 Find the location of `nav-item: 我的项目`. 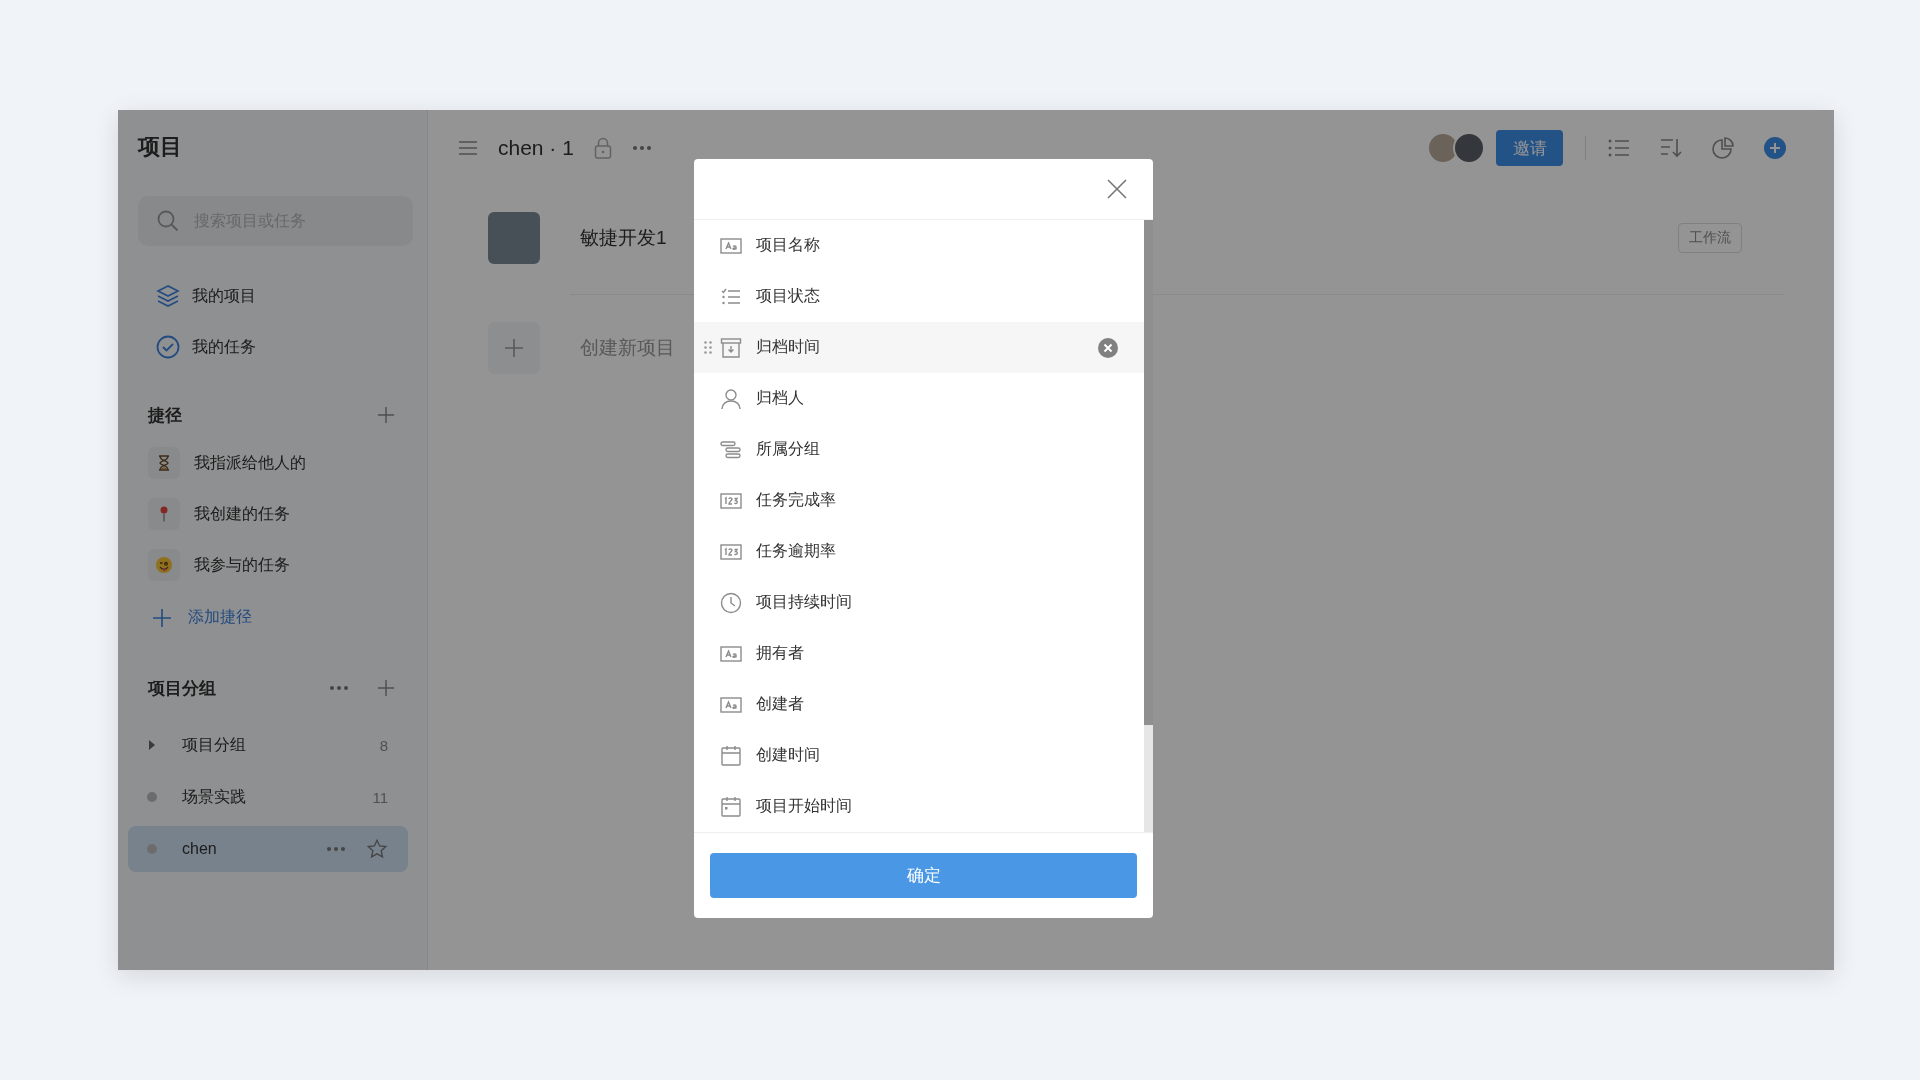

nav-item: 我的项目 is located at coordinates (206, 296).